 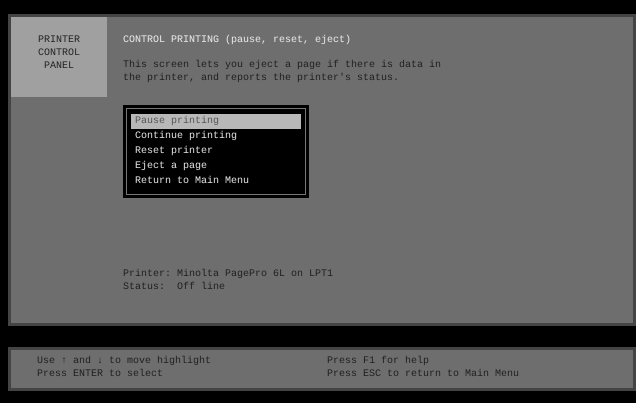 What do you see at coordinates (261, 78) in the screenshot?
I see `description-text: the printer, and reports the printer's status.` at bounding box center [261, 78].